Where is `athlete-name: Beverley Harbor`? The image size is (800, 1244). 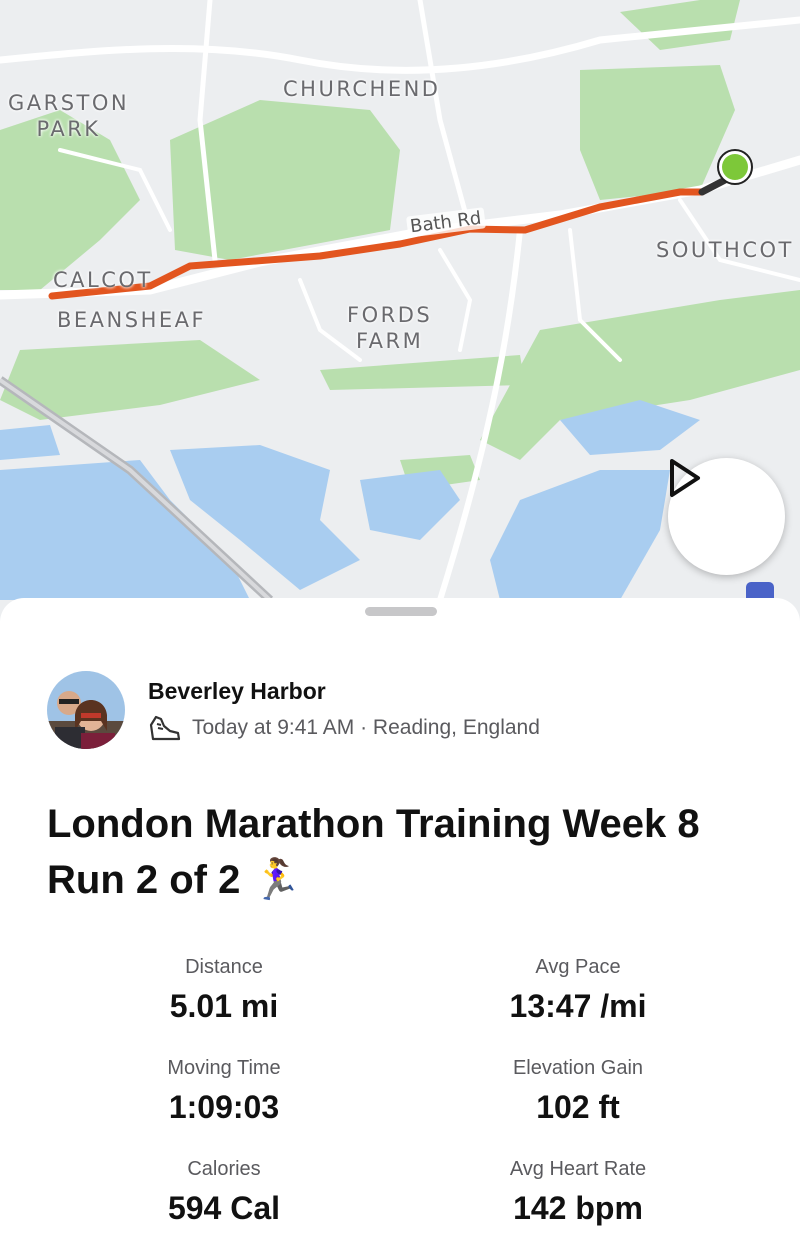
athlete-name: Beverley Harbor is located at coordinates (237, 691).